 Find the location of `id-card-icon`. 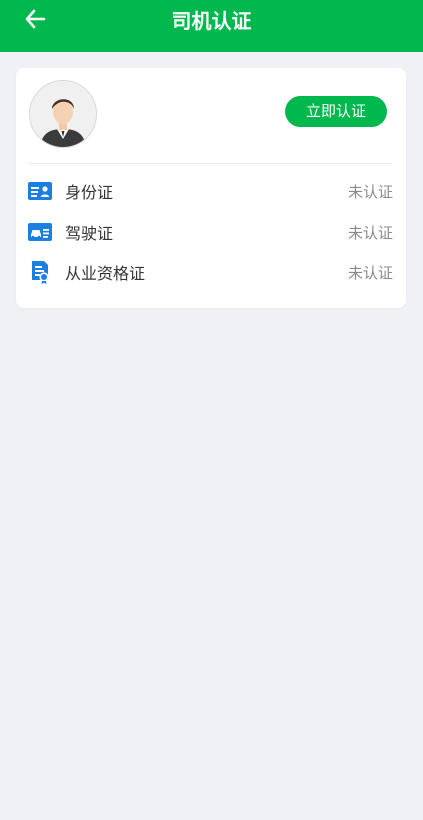

id-card-icon is located at coordinates (40, 191).